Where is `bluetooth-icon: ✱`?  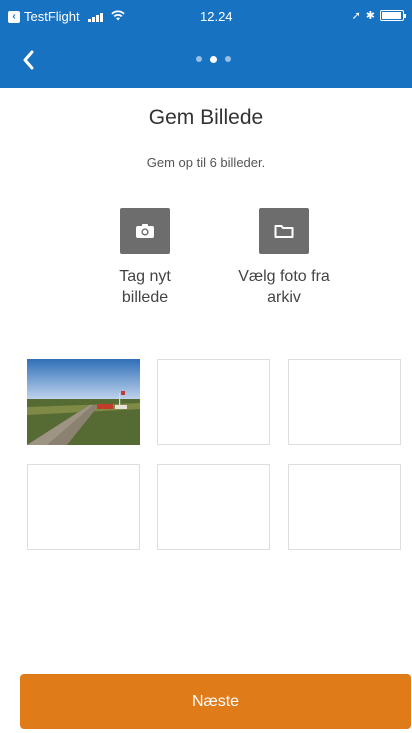
bluetooth-icon: ✱ is located at coordinates (370, 16).